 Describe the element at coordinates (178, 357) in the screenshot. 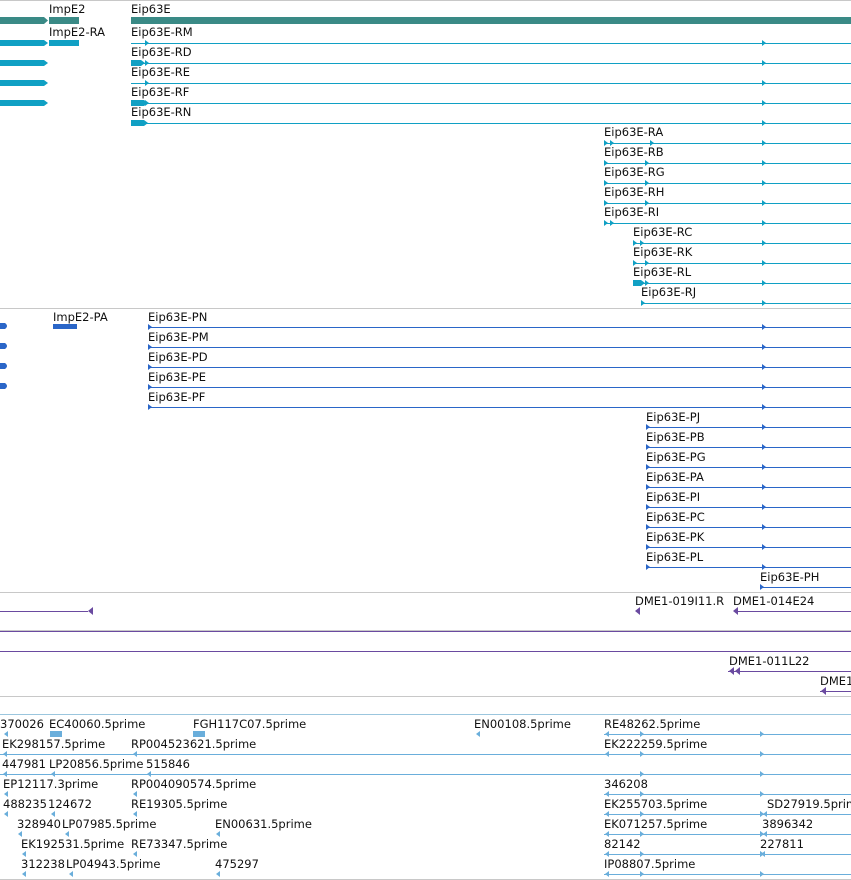

I see `protein-label: Eip63E-PD` at that location.